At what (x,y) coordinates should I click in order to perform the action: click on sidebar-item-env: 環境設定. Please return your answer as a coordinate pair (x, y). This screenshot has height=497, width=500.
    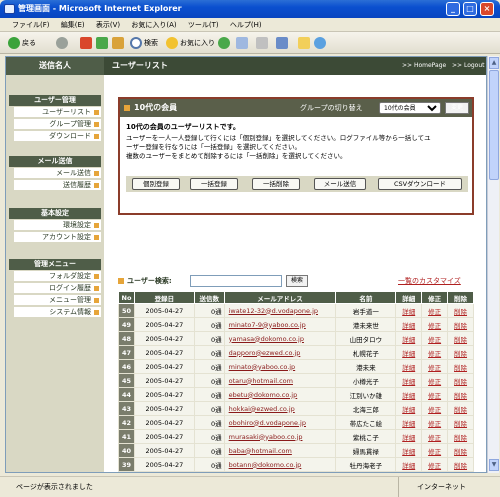
    Looking at the image, I should click on (57, 225).